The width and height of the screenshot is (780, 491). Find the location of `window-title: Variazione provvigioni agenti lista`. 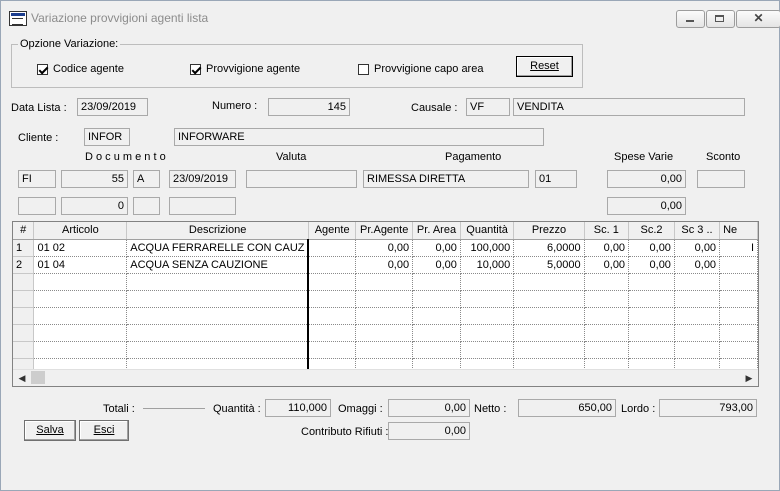

window-title: Variazione provvigioni agenti lista is located at coordinates (120, 18).